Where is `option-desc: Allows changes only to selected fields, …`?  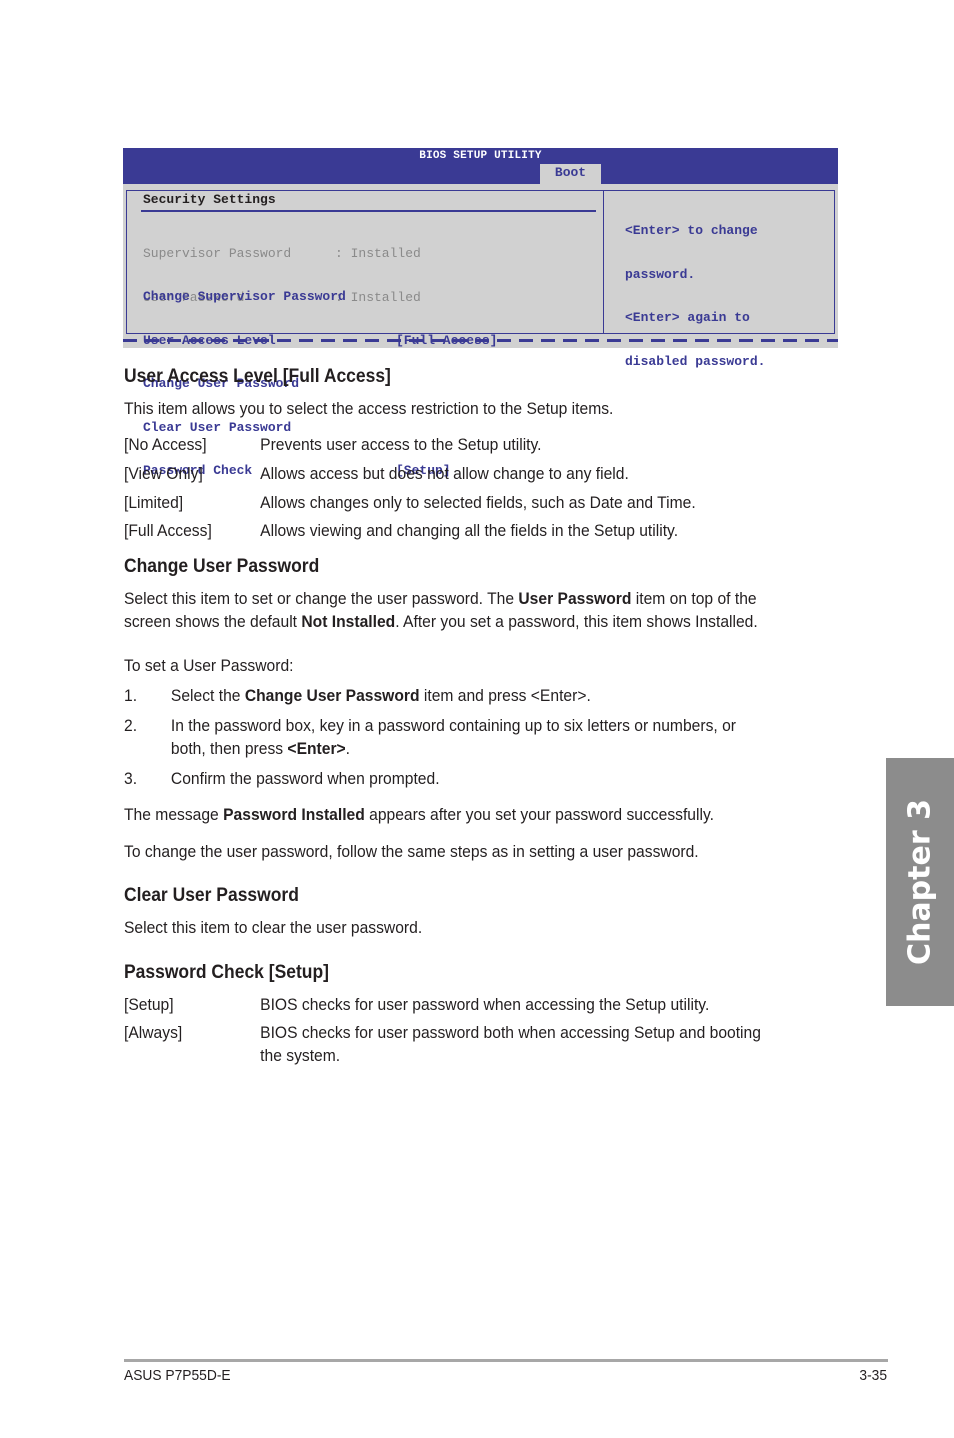
option-desc: Allows changes only to selected fields, … is located at coordinates (478, 502).